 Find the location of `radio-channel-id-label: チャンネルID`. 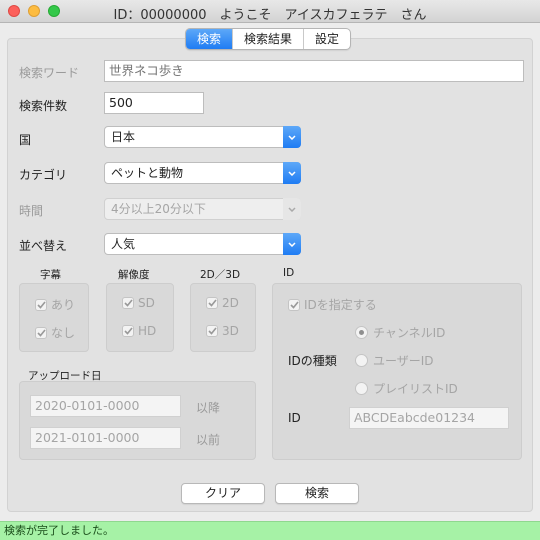

radio-channel-id-label: チャンネルID is located at coordinates (409, 333).